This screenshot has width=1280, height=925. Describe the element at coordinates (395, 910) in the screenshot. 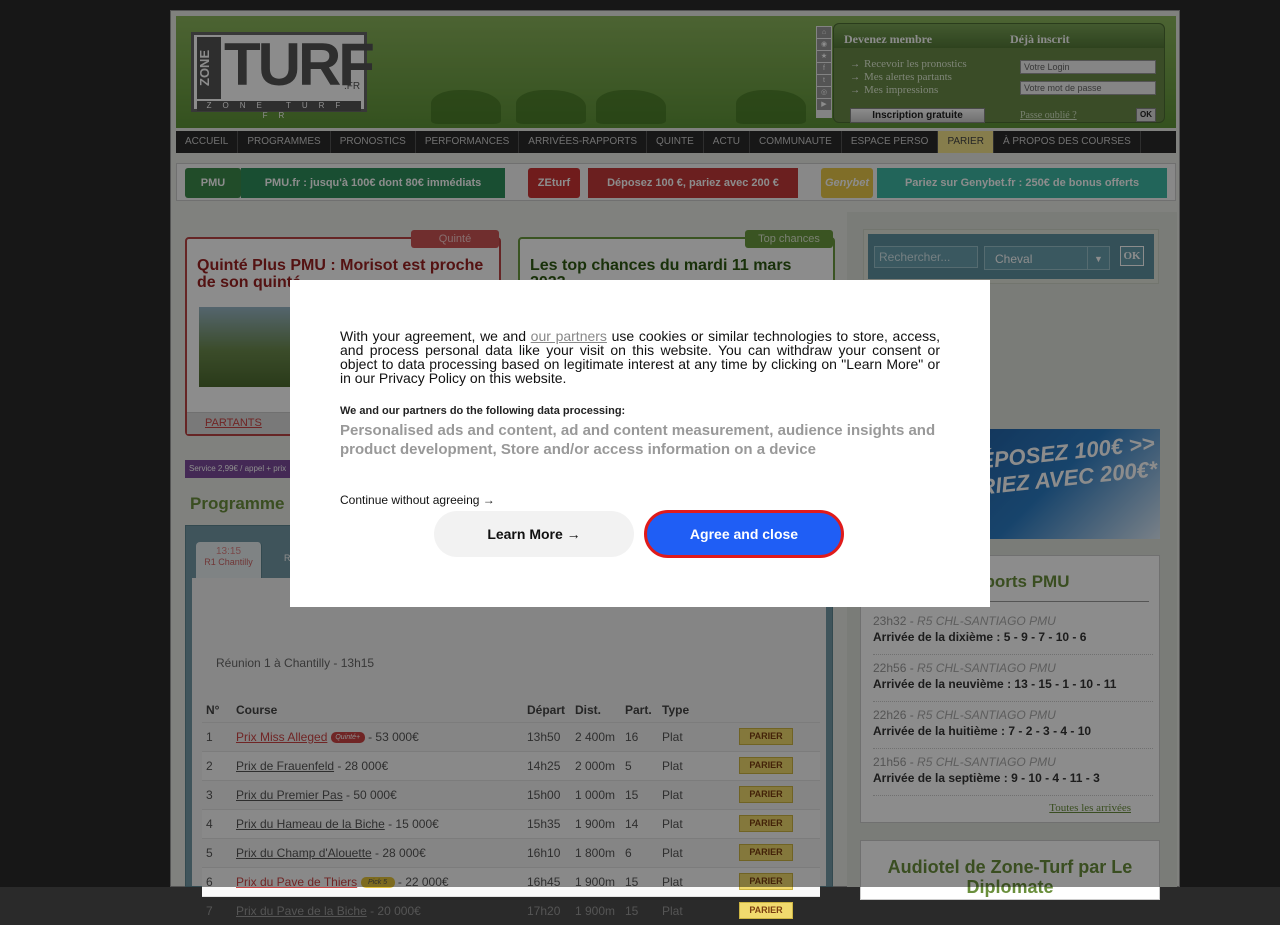

I see `race-prize: - 20 000€` at that location.